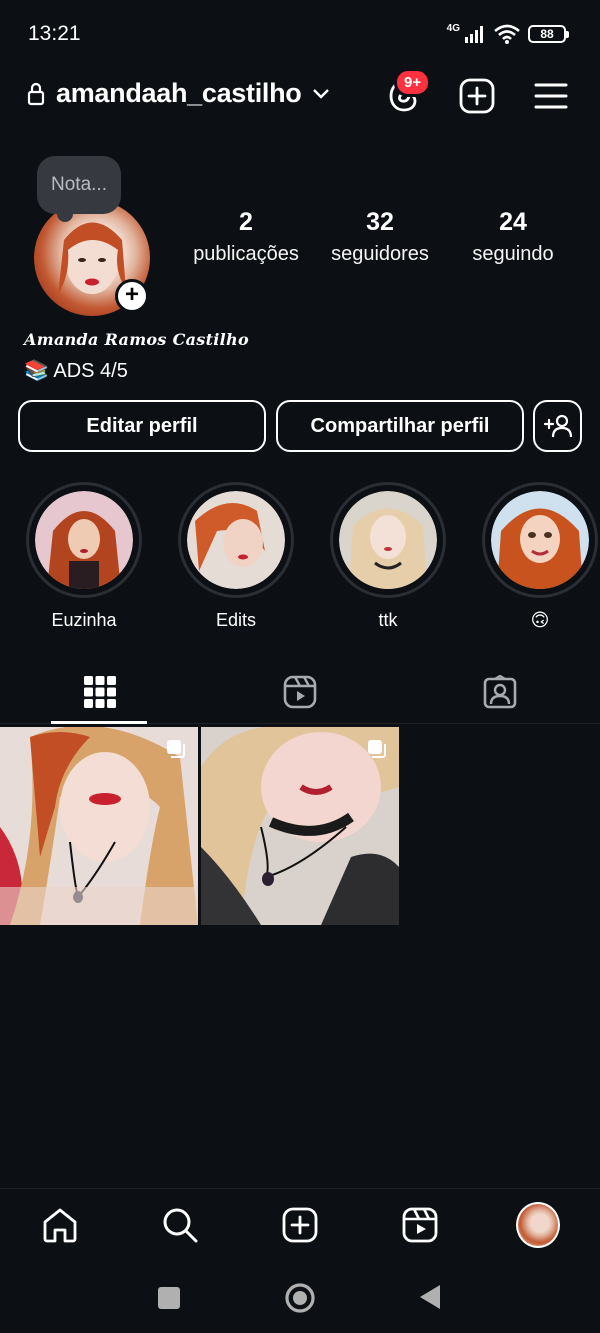  What do you see at coordinates (388, 620) in the screenshot?
I see `highlight-label: ttk` at bounding box center [388, 620].